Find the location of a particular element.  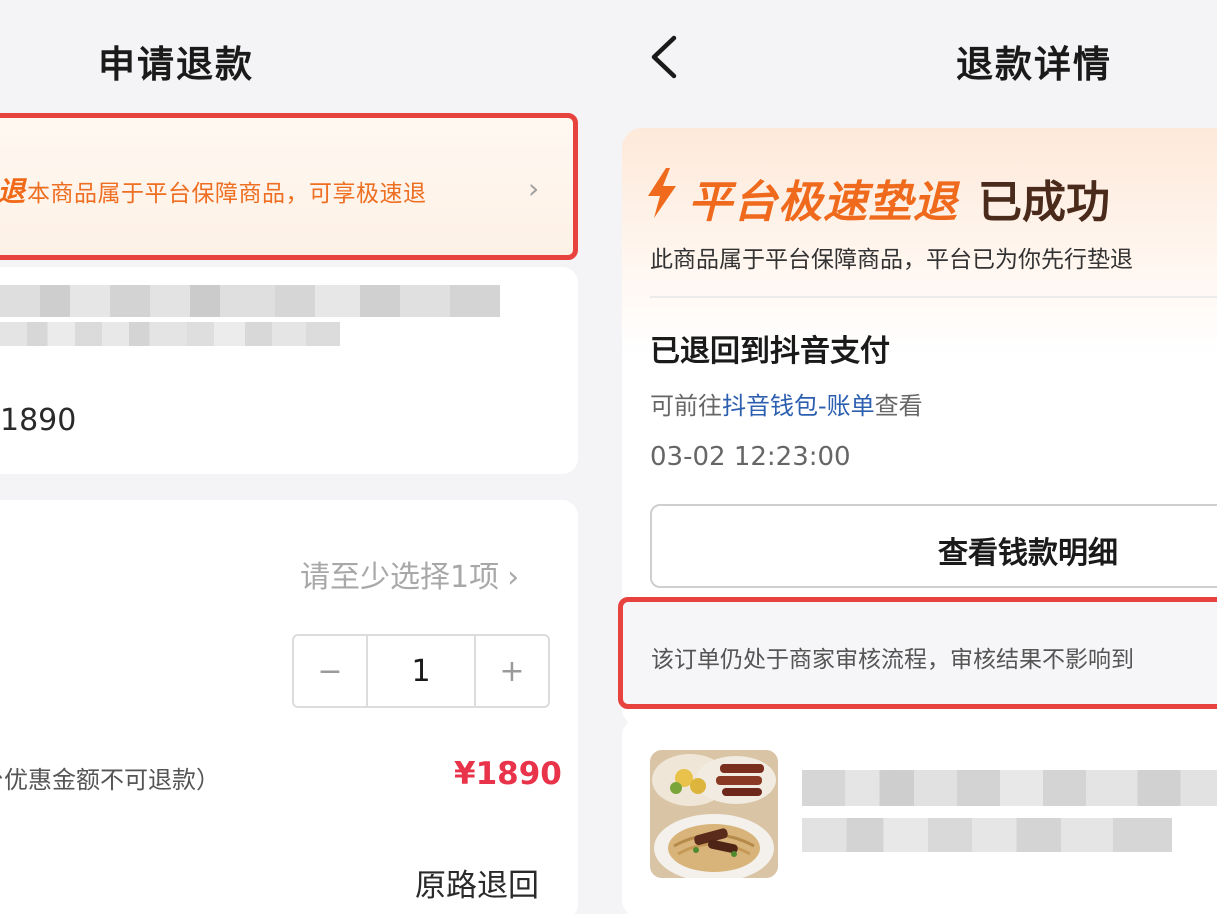

refund-timestamp: 03-02 12:23:00 is located at coordinates (750, 457).